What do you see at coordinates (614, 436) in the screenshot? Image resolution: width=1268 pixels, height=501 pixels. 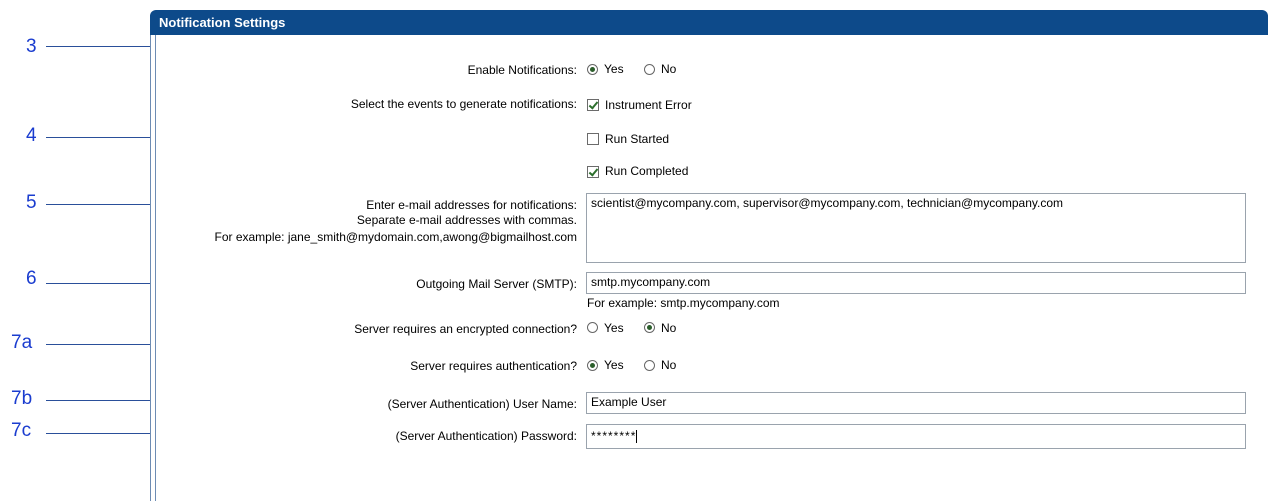 I see `password-value: ********` at bounding box center [614, 436].